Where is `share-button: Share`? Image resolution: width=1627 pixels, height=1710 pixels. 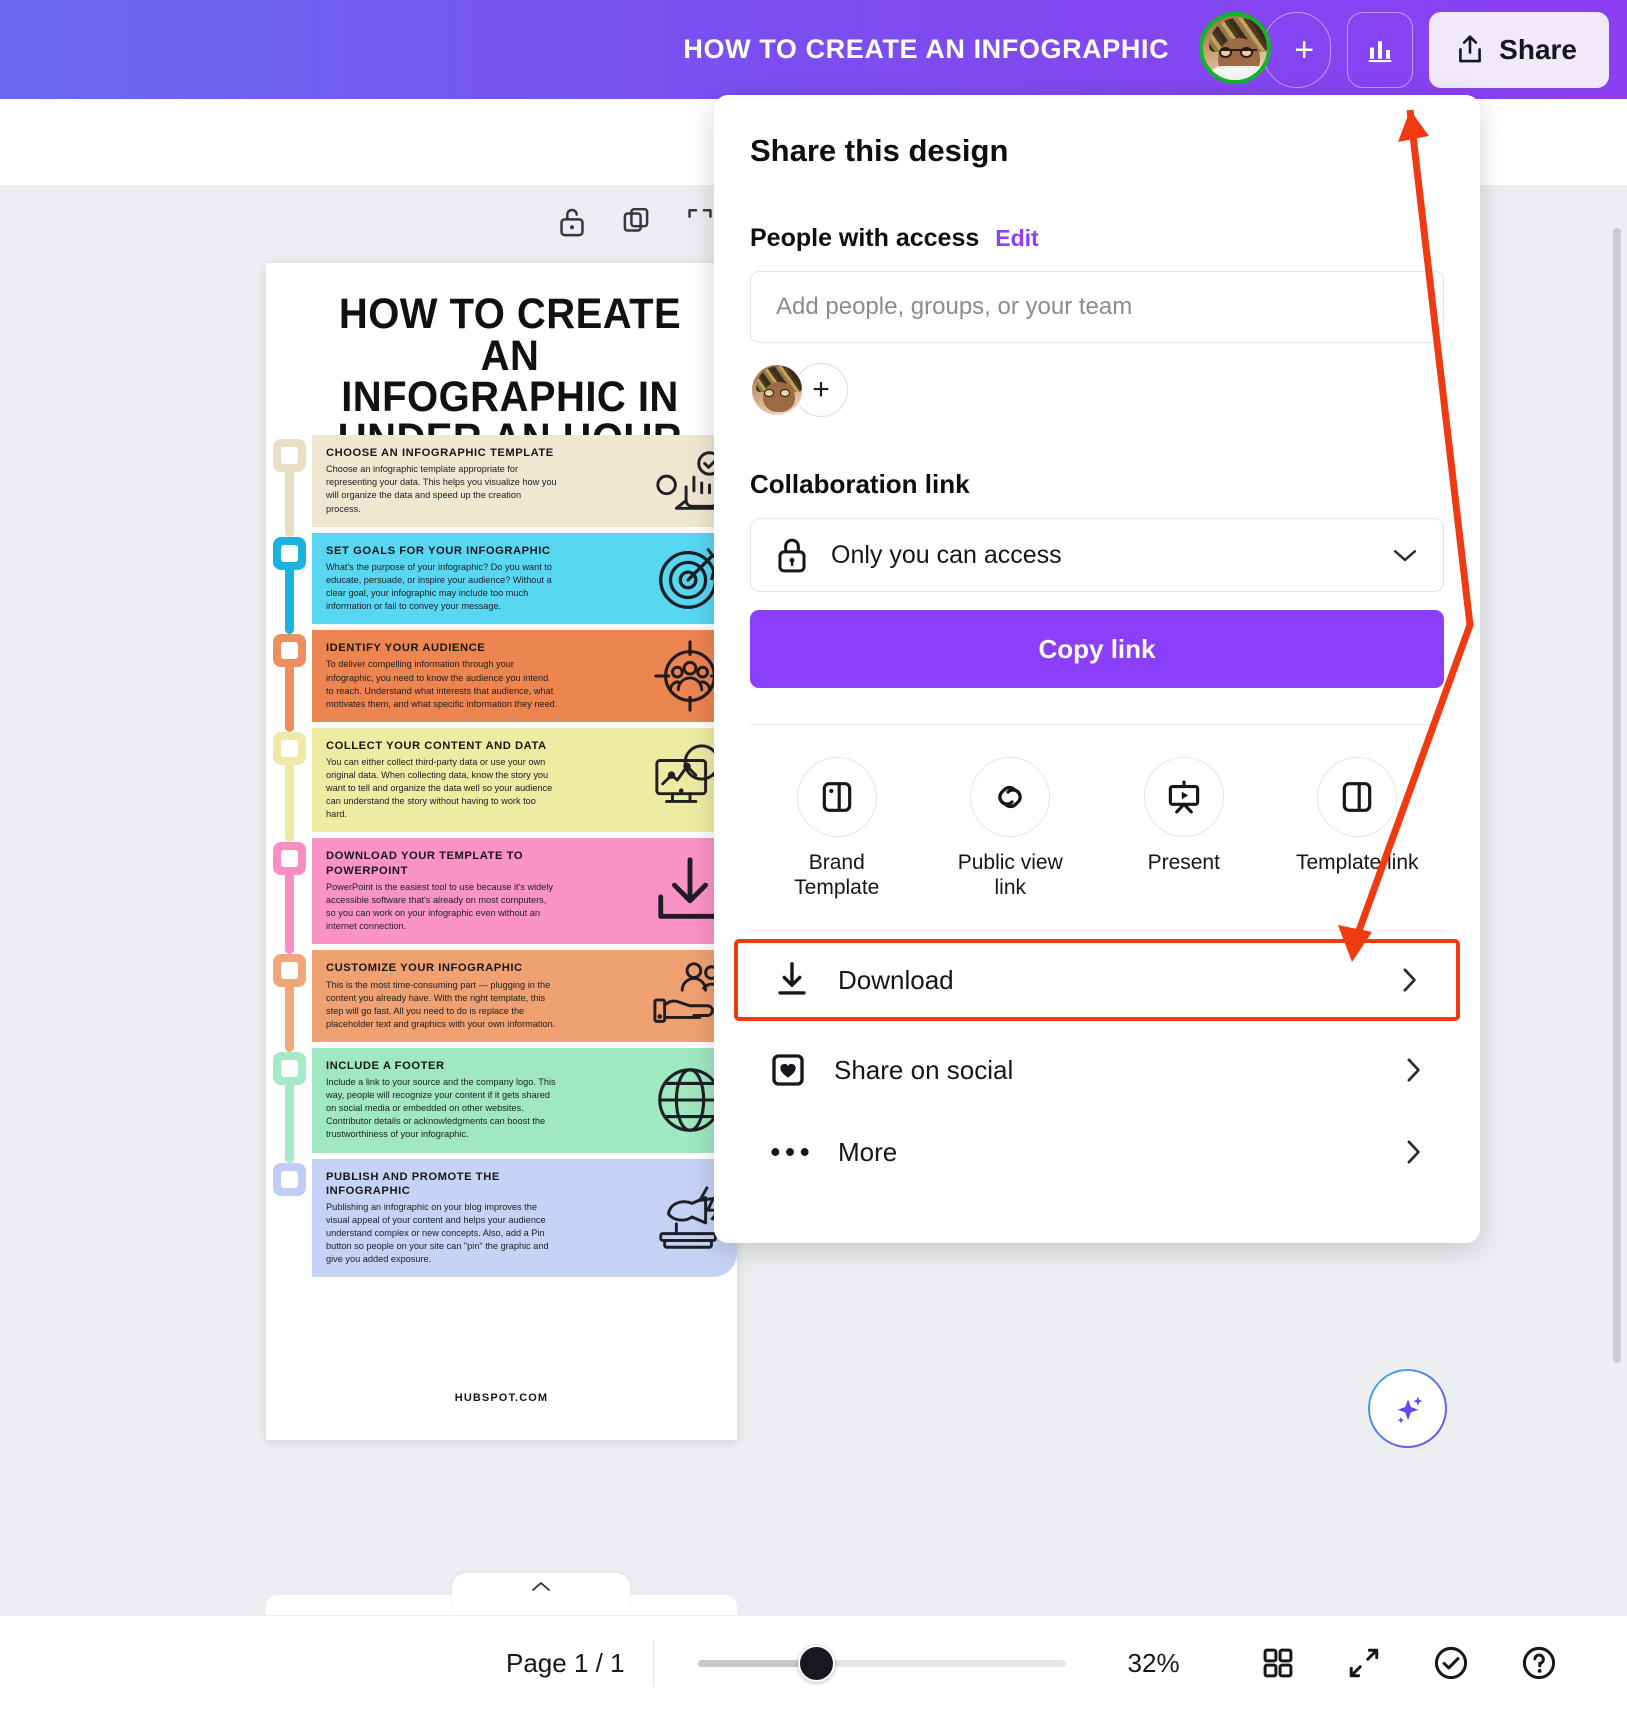 share-button: Share is located at coordinates (1519, 49).